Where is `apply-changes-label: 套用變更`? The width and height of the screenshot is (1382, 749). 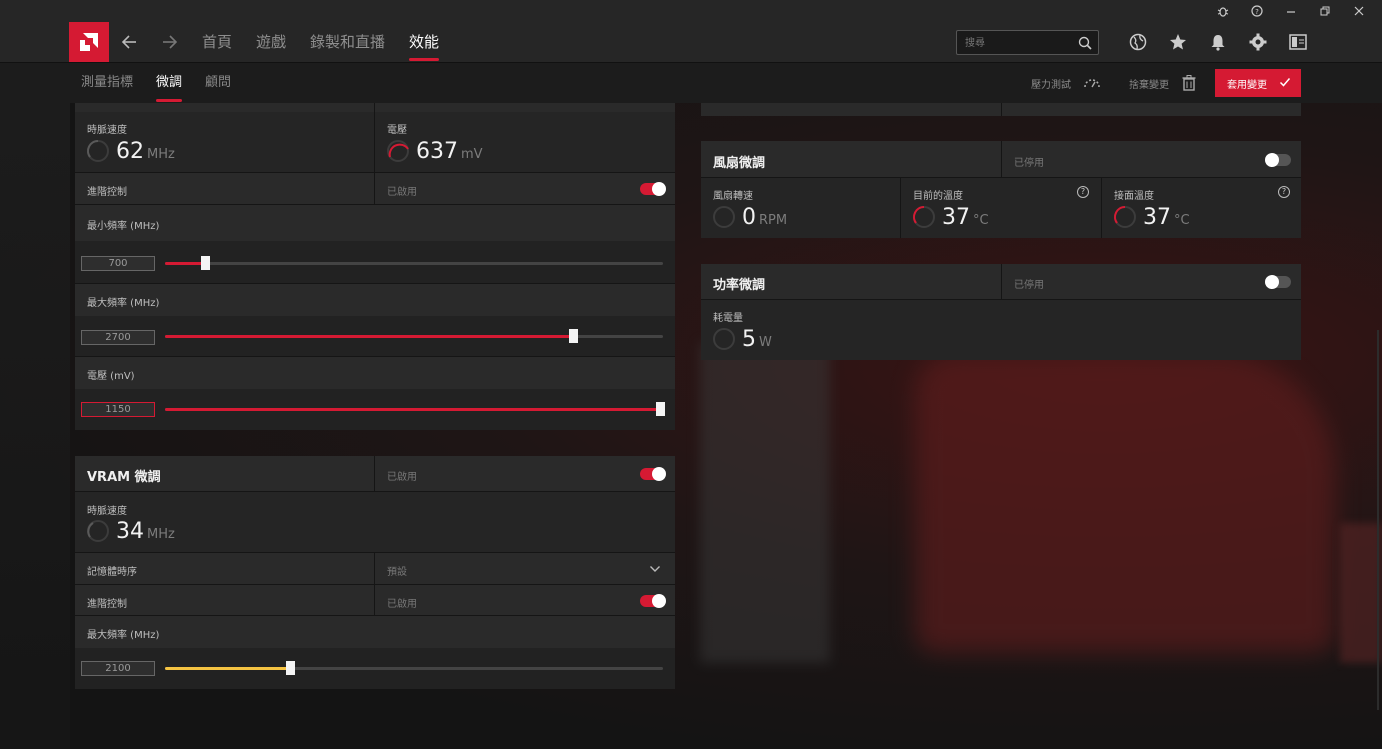
apply-changes-label: 套用變更 is located at coordinates (1247, 85).